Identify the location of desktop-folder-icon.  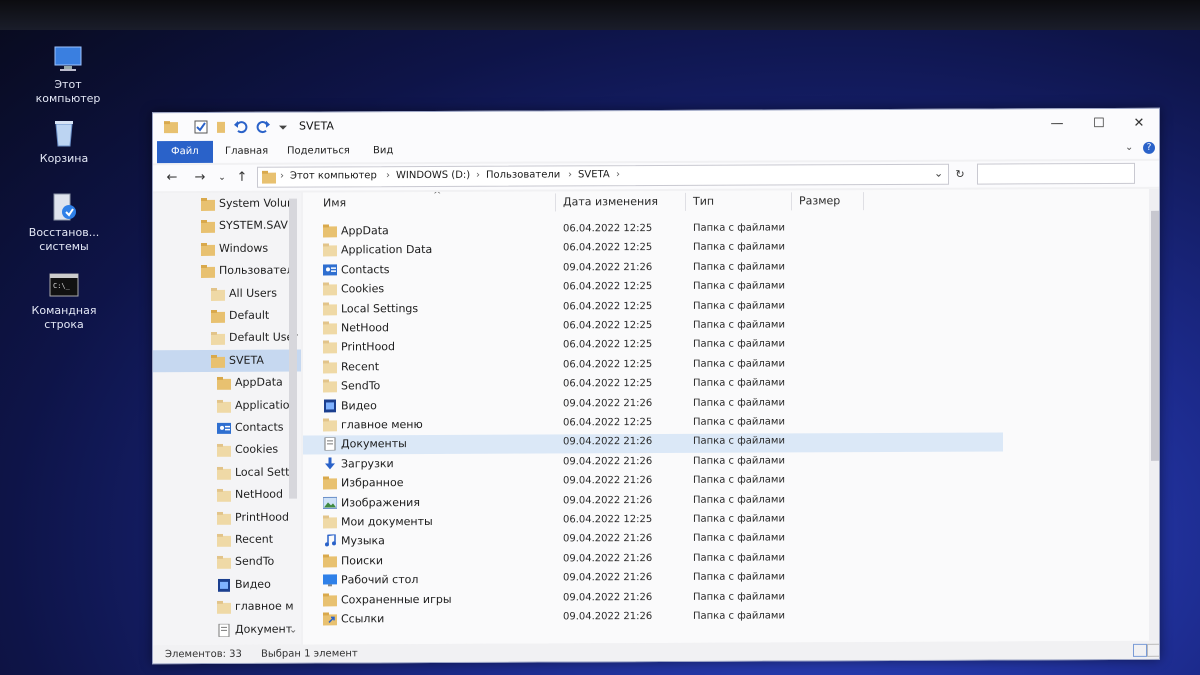
(330, 580).